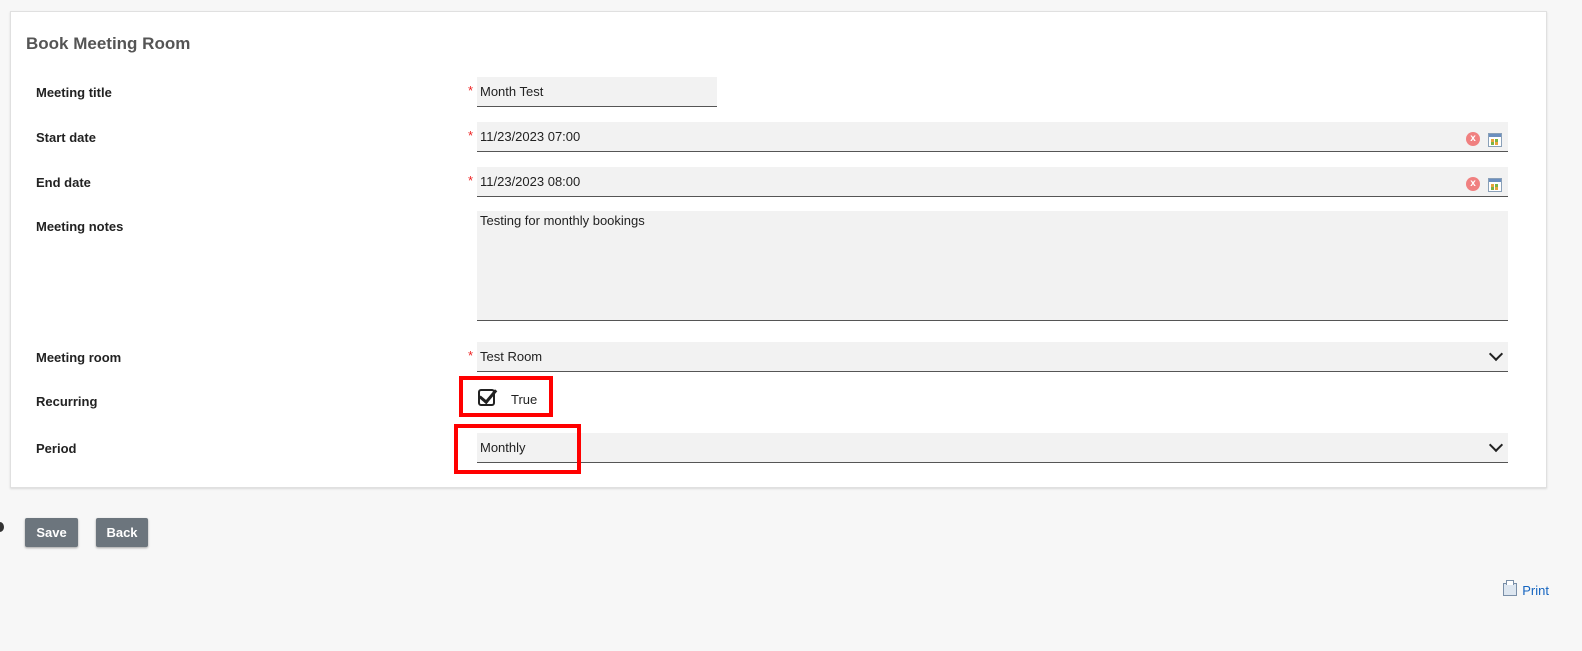 The width and height of the screenshot is (1582, 651). What do you see at coordinates (506, 396) in the screenshot?
I see `recurring-highlight-box` at bounding box center [506, 396].